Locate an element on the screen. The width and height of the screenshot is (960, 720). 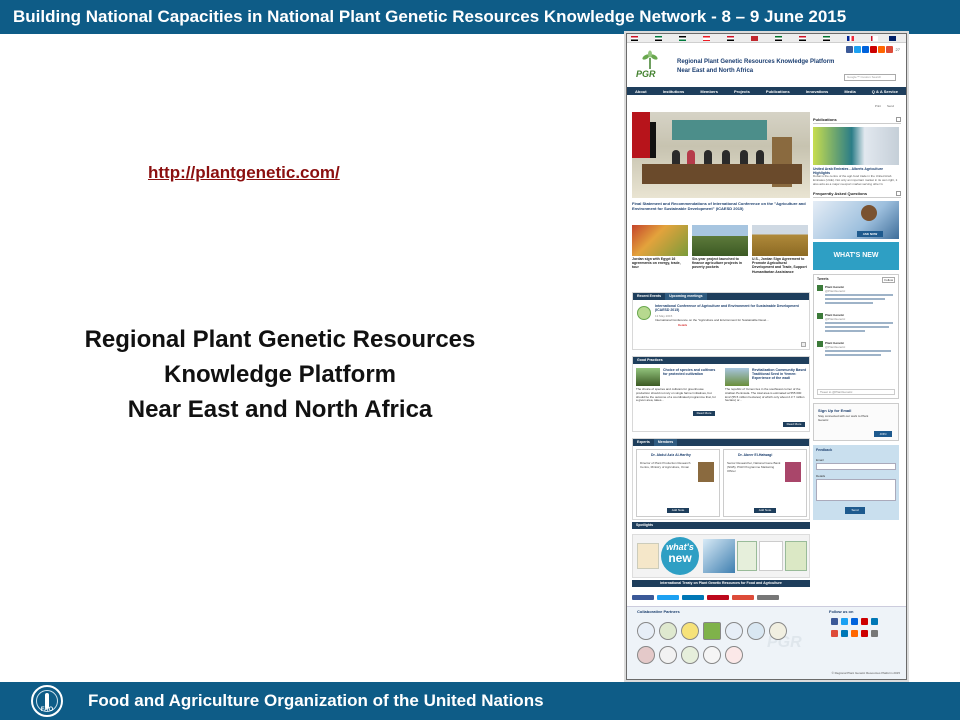
nav-institutions: Institutions is located at coordinates (674, 91).